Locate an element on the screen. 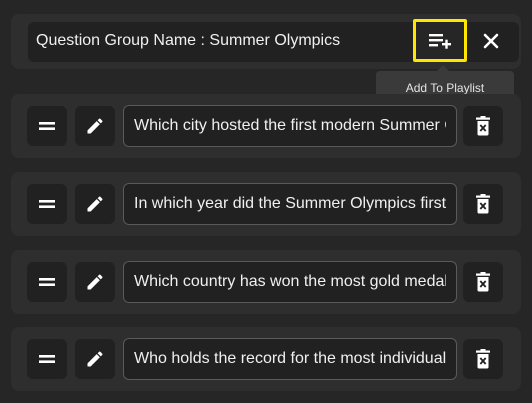  playlist-add-icon is located at coordinates (440, 41).